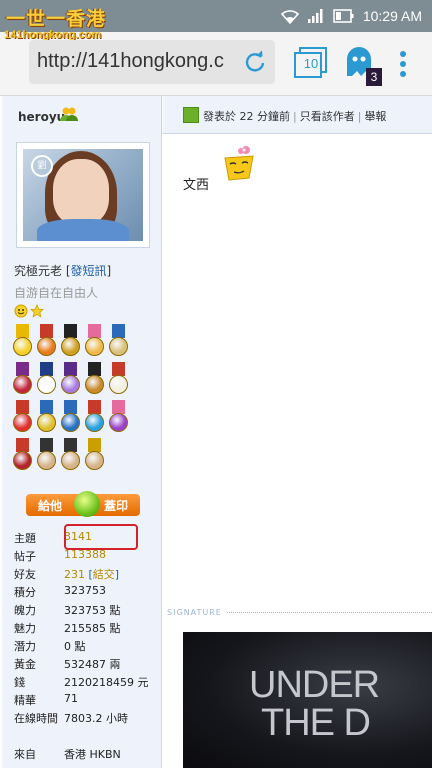  I want to click on avatar: 劉, so click(83, 195).